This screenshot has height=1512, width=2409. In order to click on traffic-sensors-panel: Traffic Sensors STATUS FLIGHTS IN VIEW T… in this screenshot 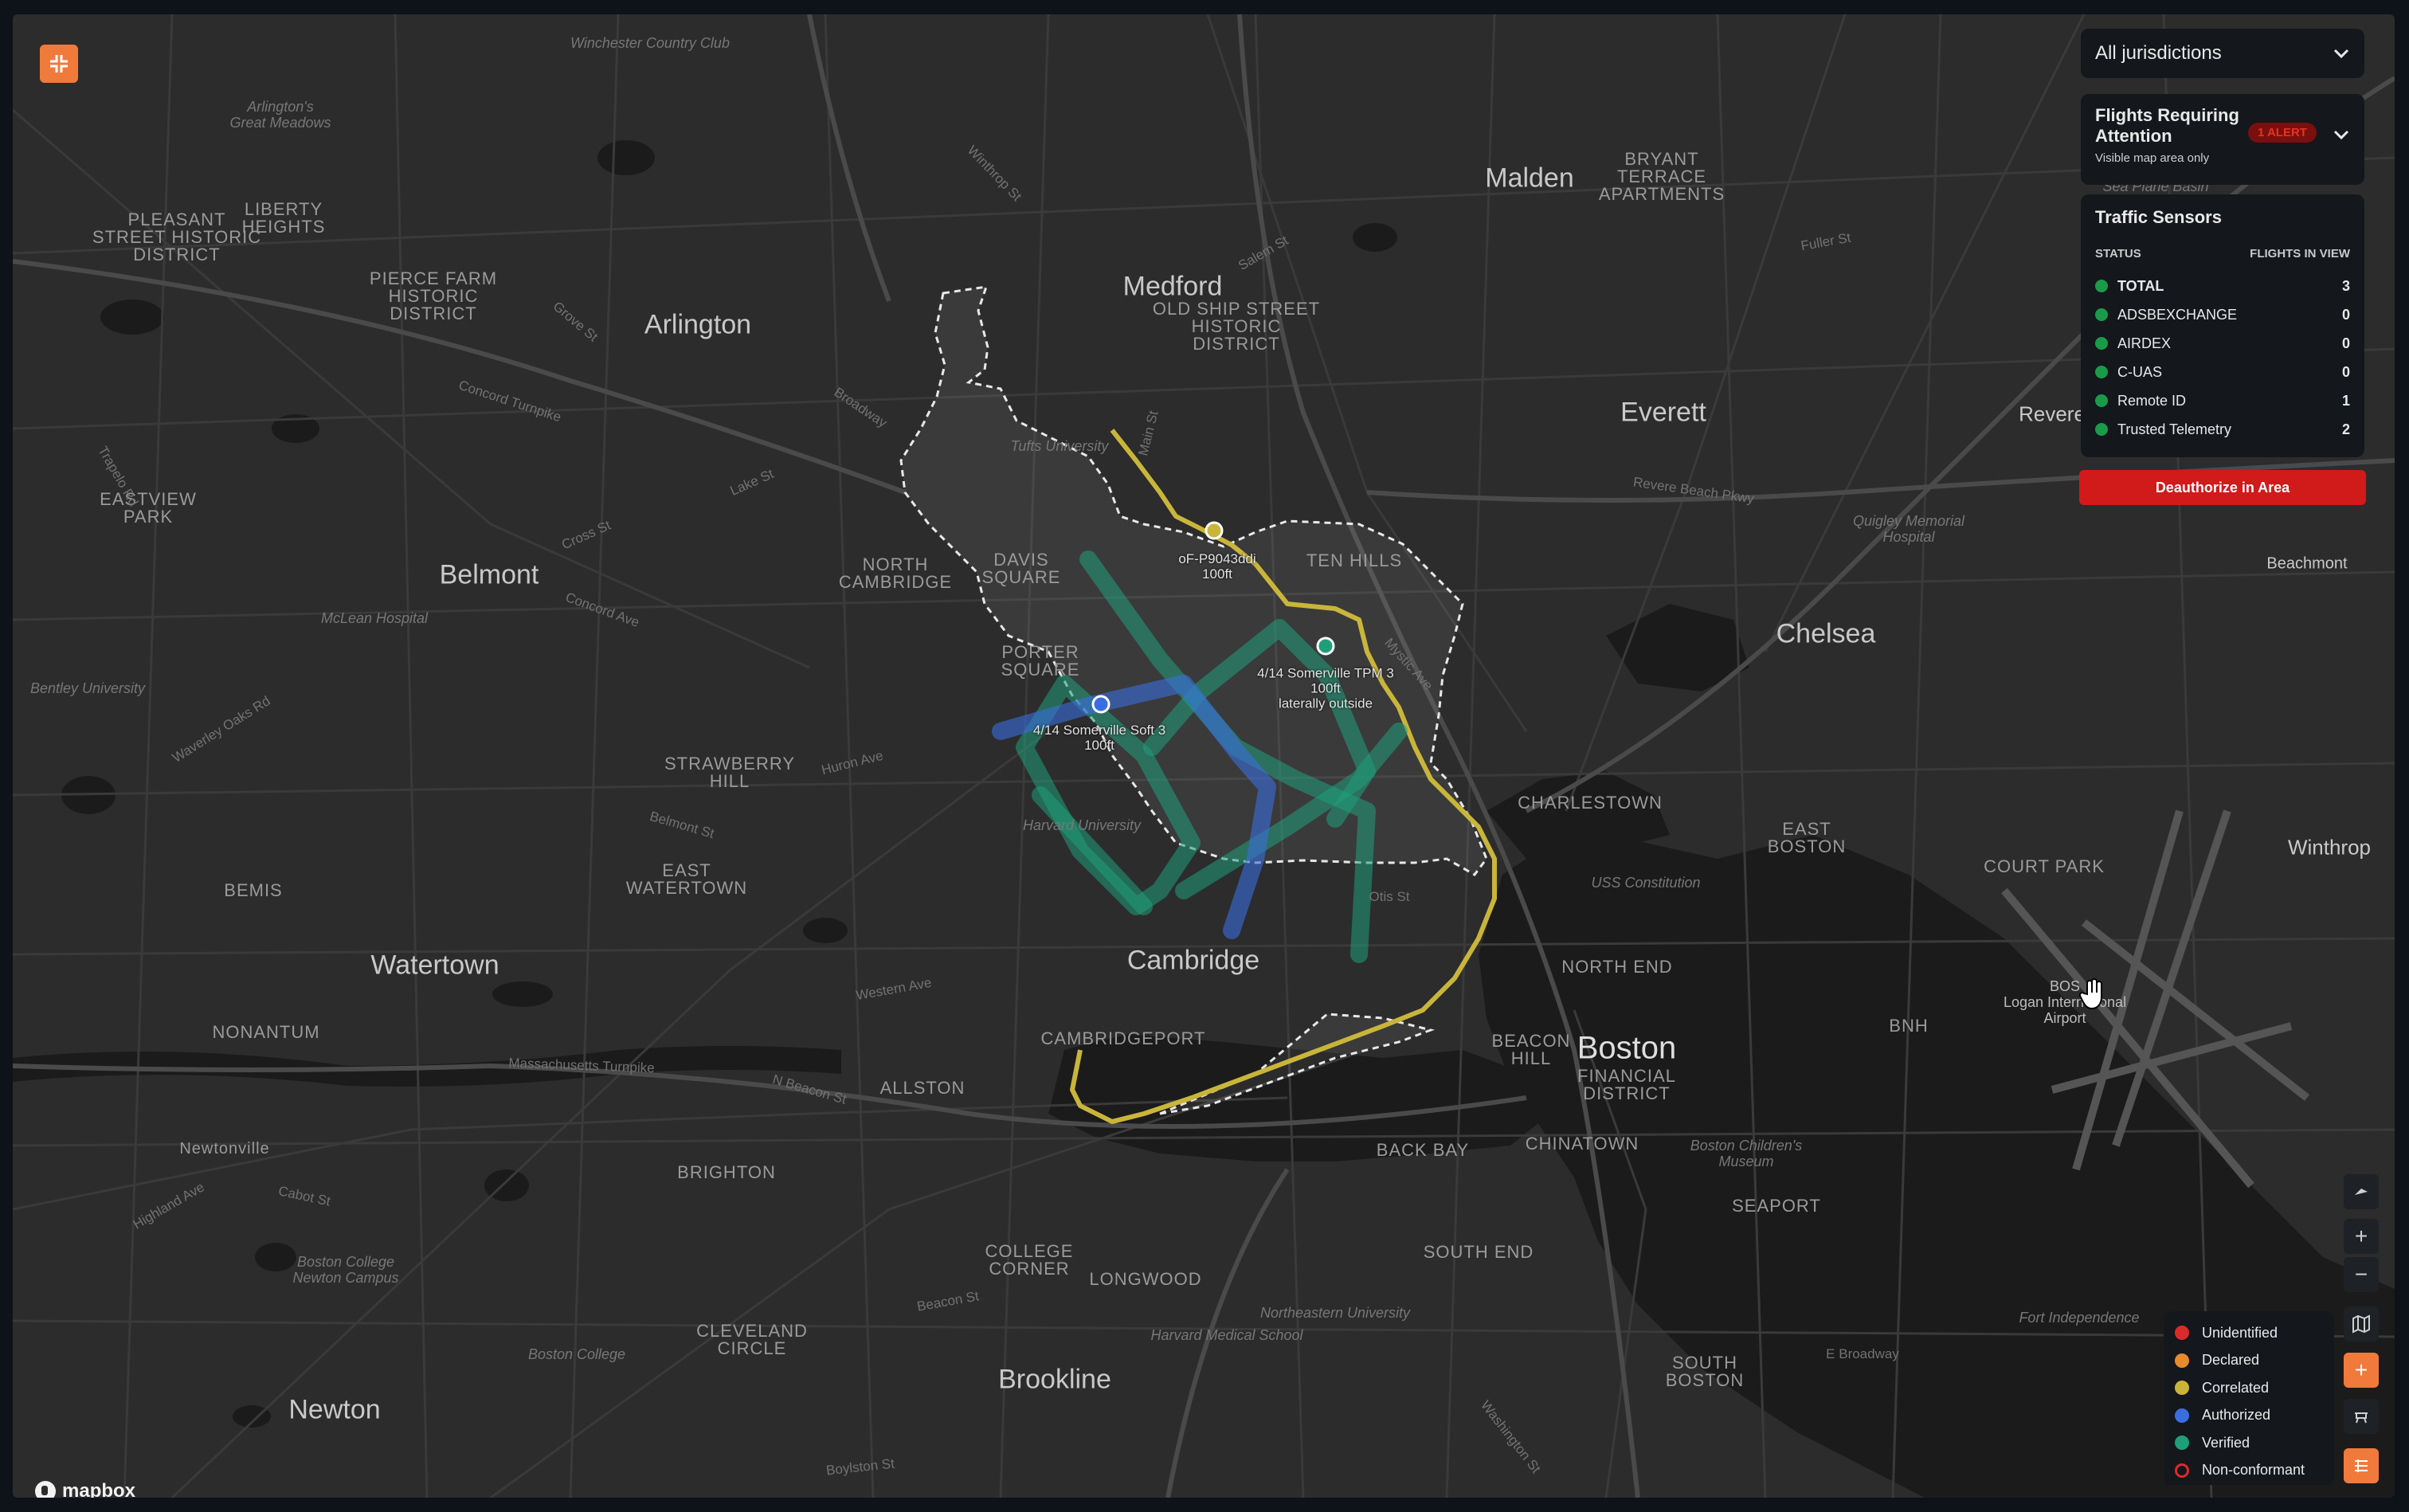, I will do `click(2222, 325)`.